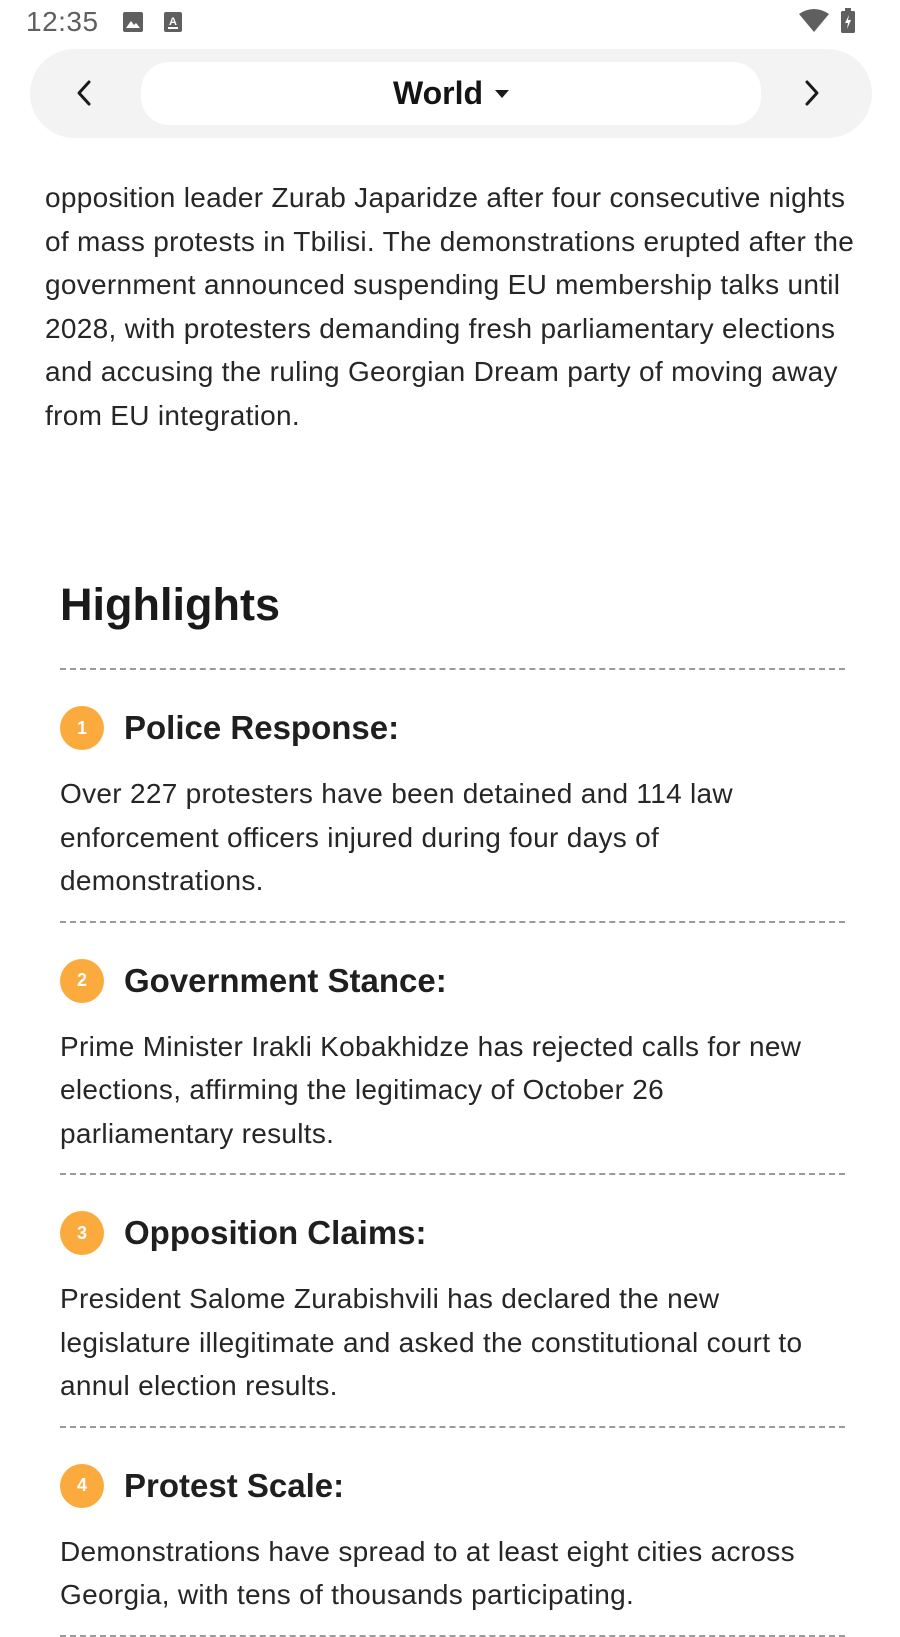  What do you see at coordinates (82, 1233) in the screenshot?
I see `highlight-number-badge: 3` at bounding box center [82, 1233].